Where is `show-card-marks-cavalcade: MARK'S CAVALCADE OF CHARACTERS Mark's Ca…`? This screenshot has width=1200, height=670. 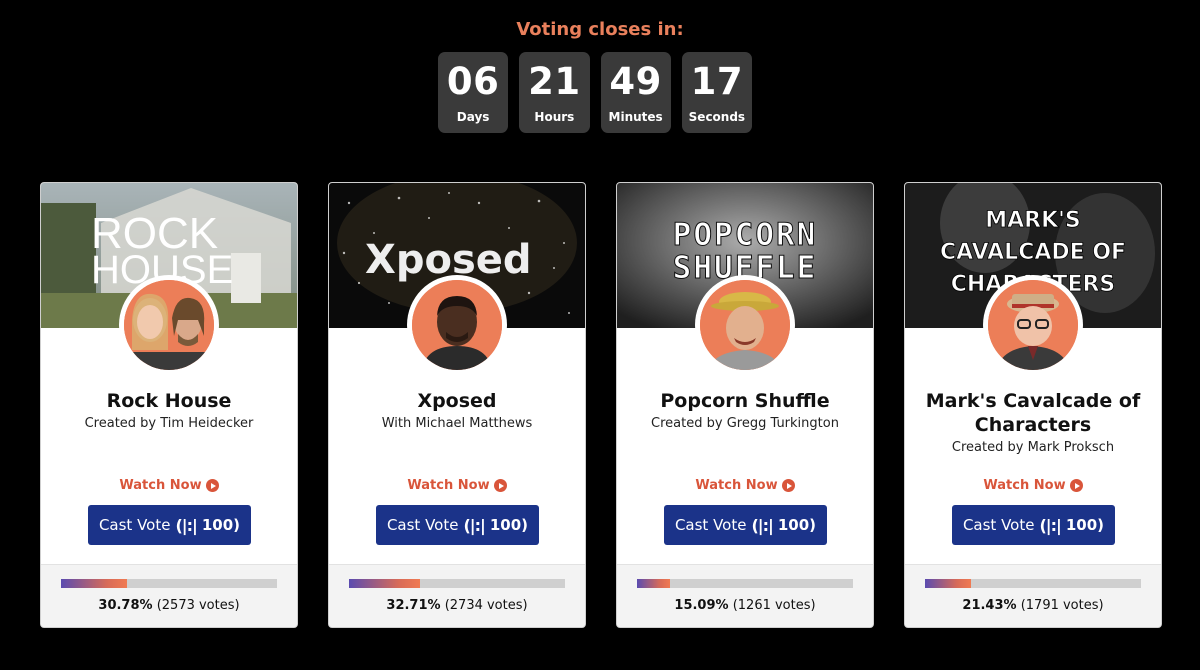 show-card-marks-cavalcade: MARK'S CAVALCADE OF CHARACTERS Mark's Ca… is located at coordinates (1033, 405).